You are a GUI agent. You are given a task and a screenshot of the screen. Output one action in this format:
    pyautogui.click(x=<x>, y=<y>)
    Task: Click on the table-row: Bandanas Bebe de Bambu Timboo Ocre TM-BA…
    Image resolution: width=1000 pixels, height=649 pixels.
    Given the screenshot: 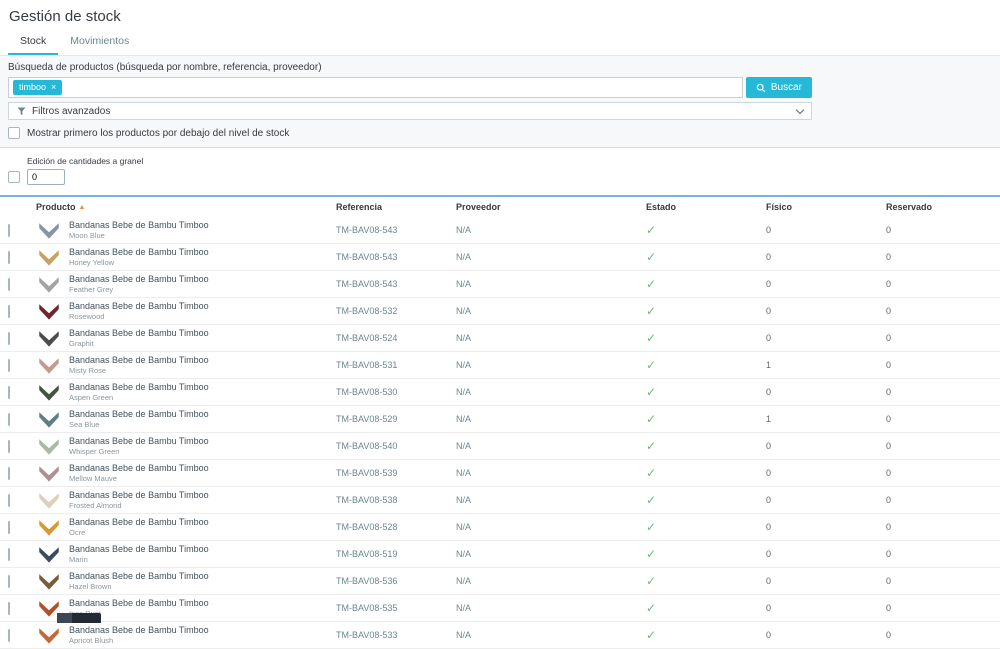 What is the action you would take?
    pyautogui.click(x=500, y=527)
    